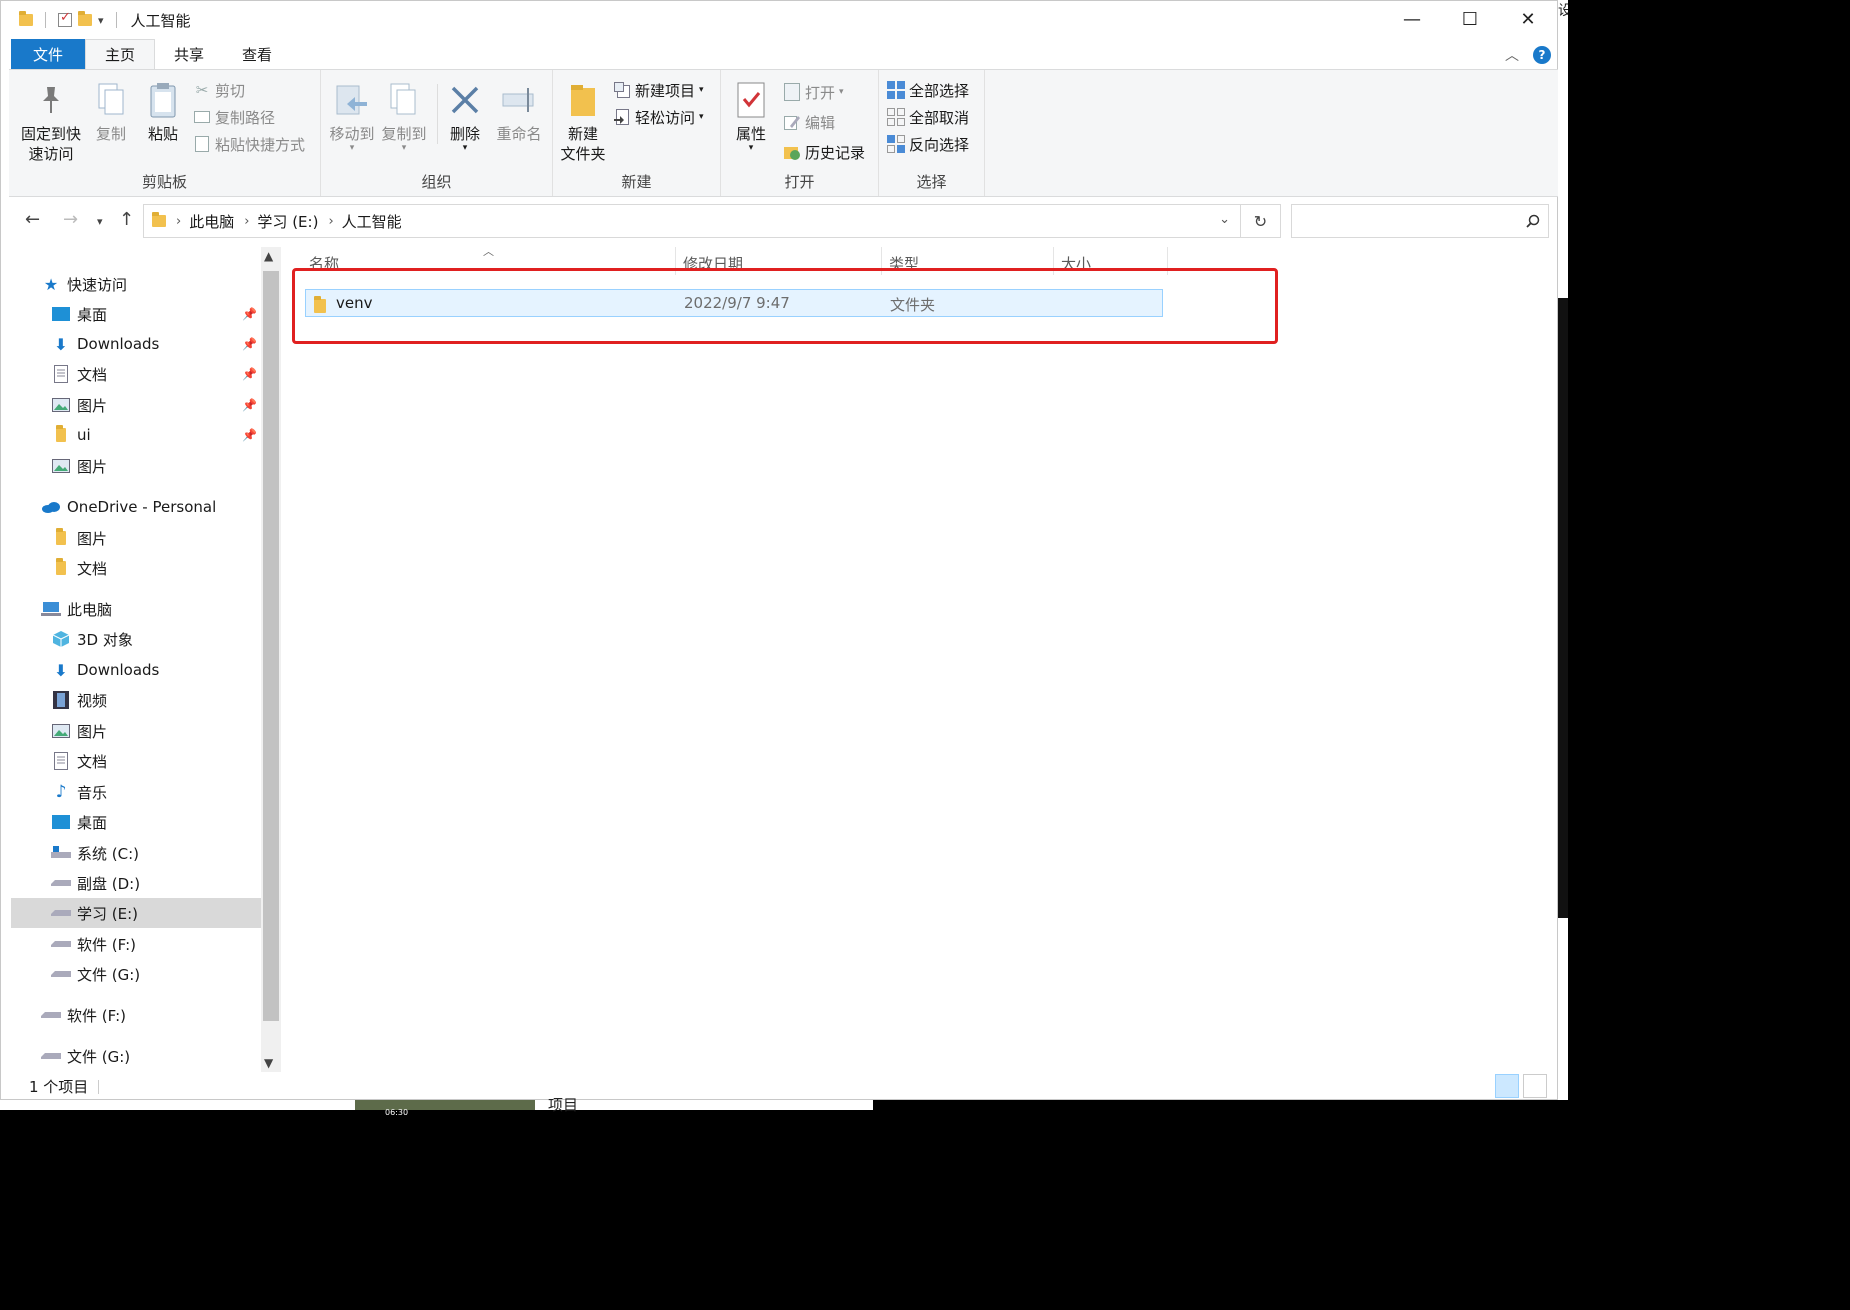  Describe the element at coordinates (163, 112) in the screenshot. I see `paste-button: 粘贴` at that location.